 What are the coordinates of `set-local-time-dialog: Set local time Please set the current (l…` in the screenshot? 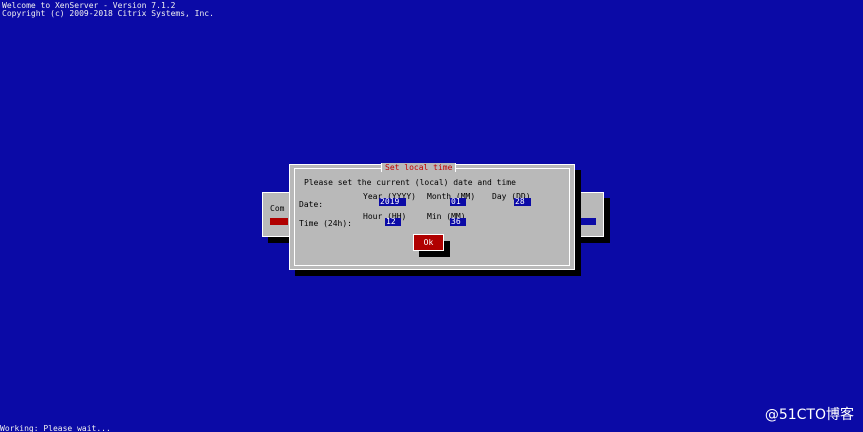 It's located at (432, 216).